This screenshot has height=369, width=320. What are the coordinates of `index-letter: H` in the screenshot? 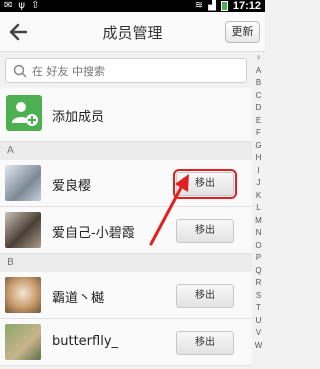 It's located at (258, 158).